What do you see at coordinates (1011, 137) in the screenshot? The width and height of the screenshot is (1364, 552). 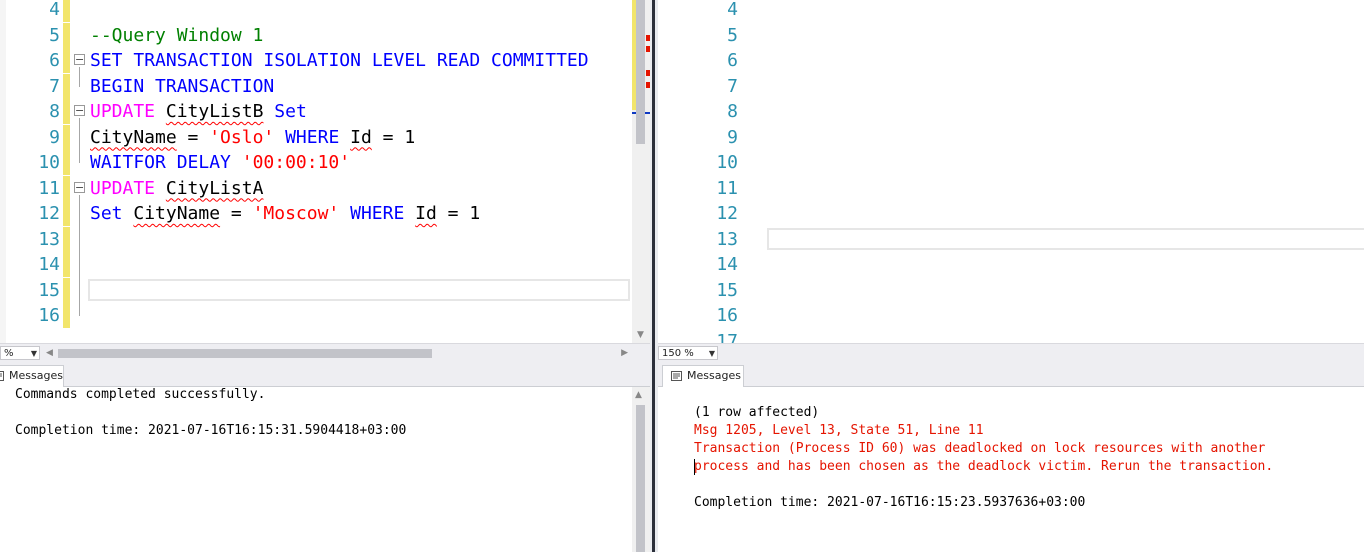 I see `code-line: 9CityName = 'Berlin' WHERE Id = 1` at bounding box center [1011, 137].